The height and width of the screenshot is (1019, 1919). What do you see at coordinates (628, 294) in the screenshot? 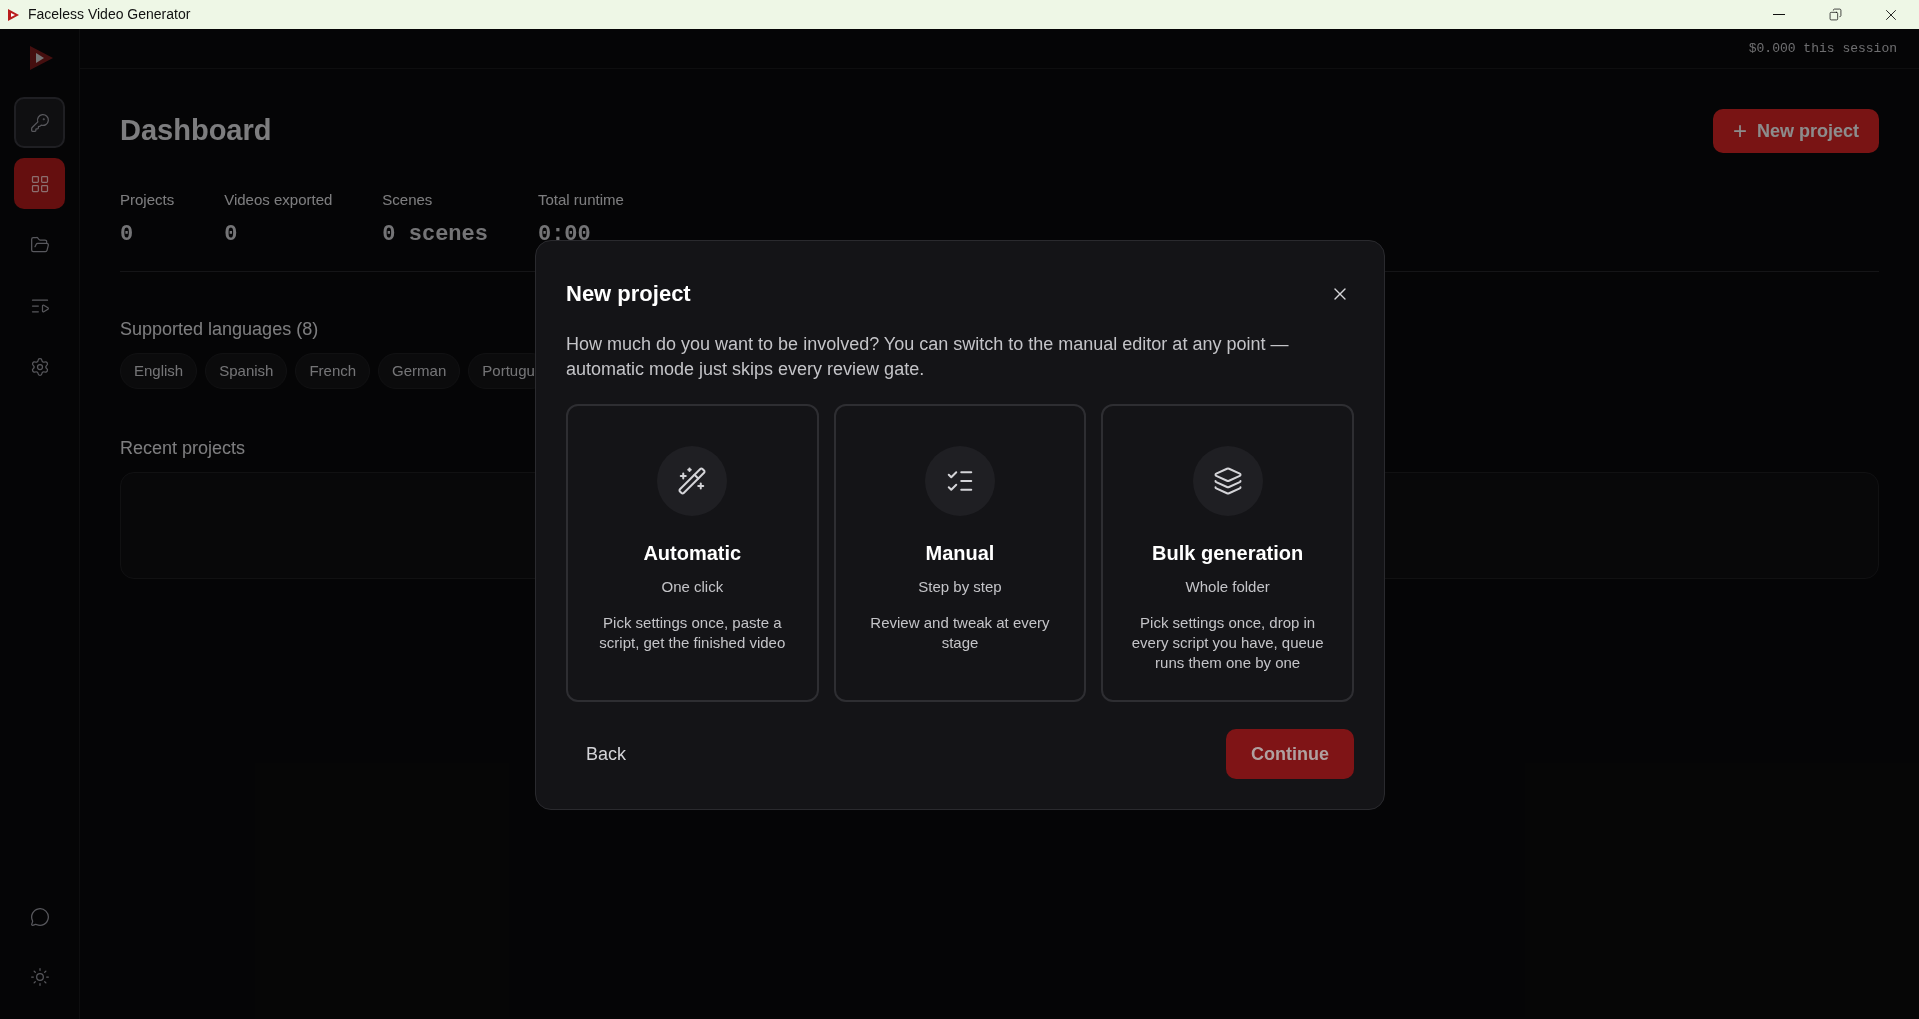
I see `dialog-title: New project` at bounding box center [628, 294].